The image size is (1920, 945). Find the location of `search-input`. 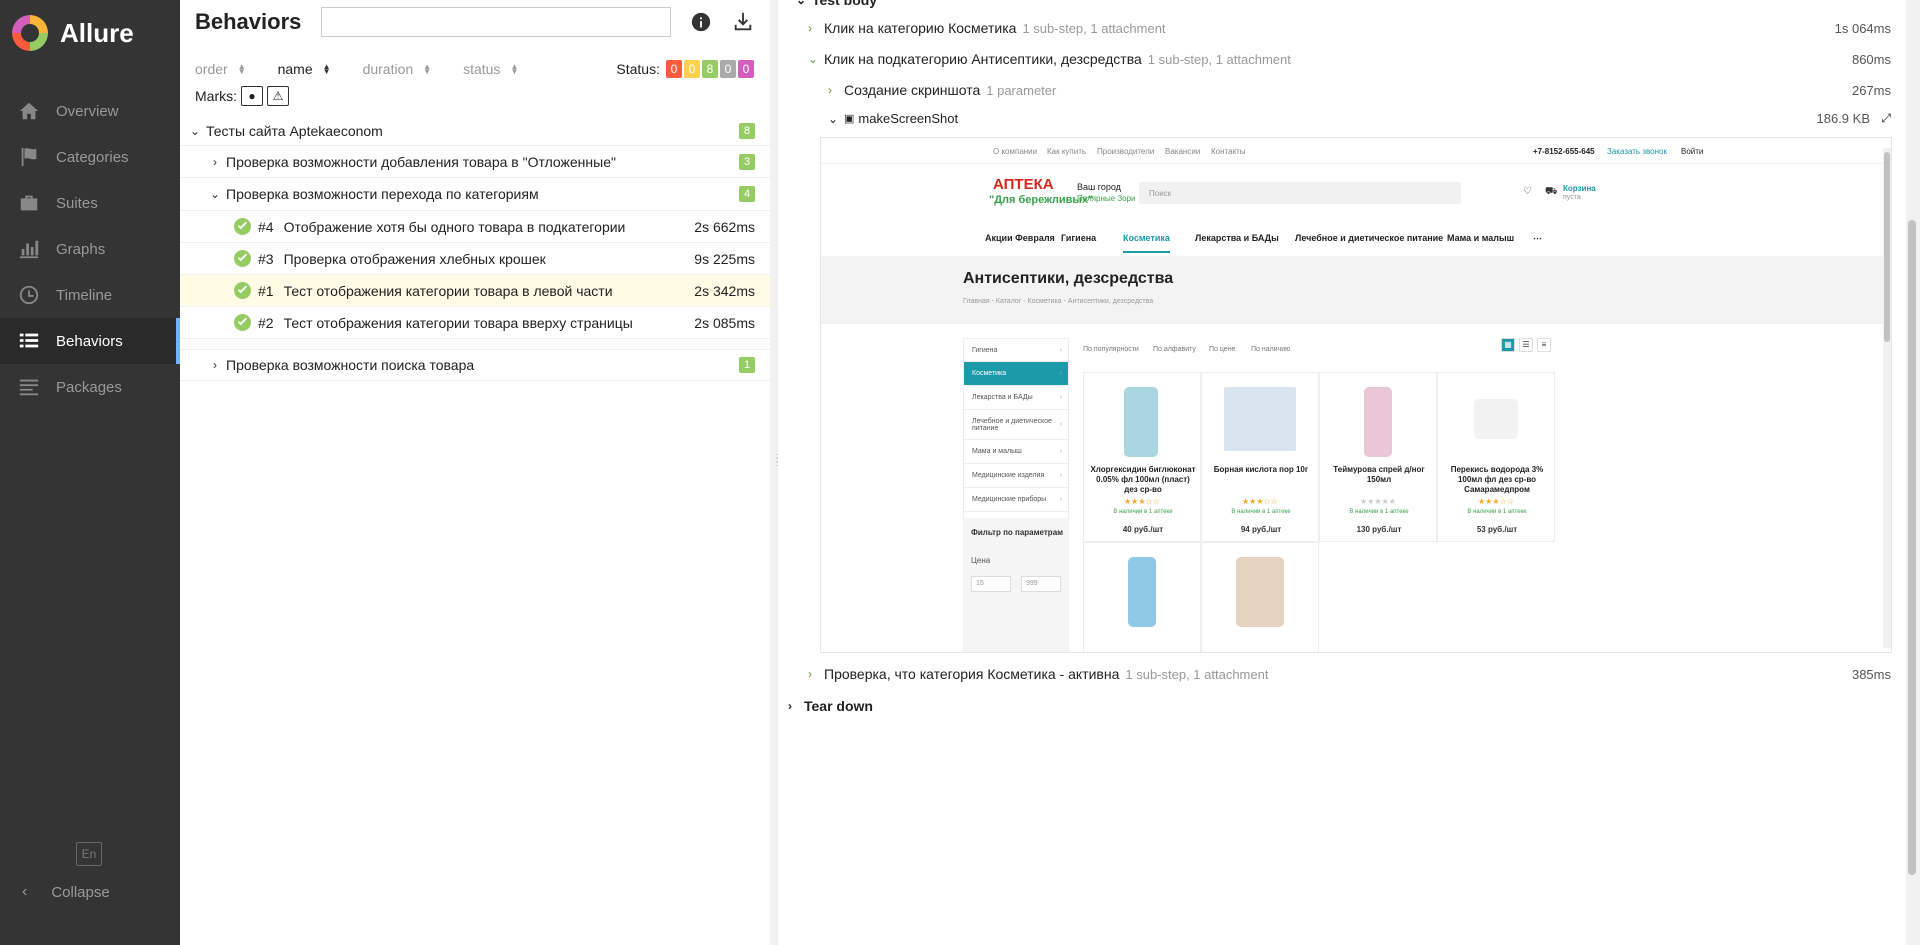

search-input is located at coordinates (496, 22).